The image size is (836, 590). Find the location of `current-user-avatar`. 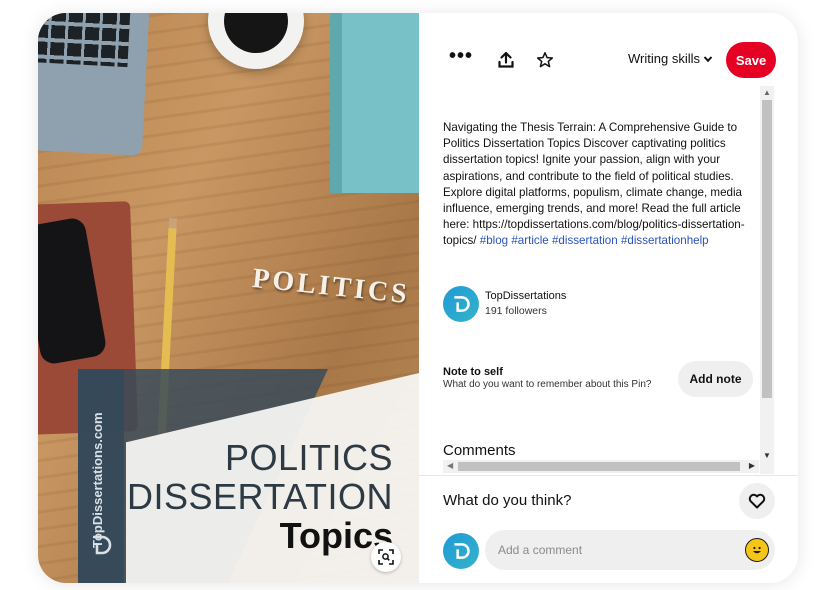

current-user-avatar is located at coordinates (461, 551).